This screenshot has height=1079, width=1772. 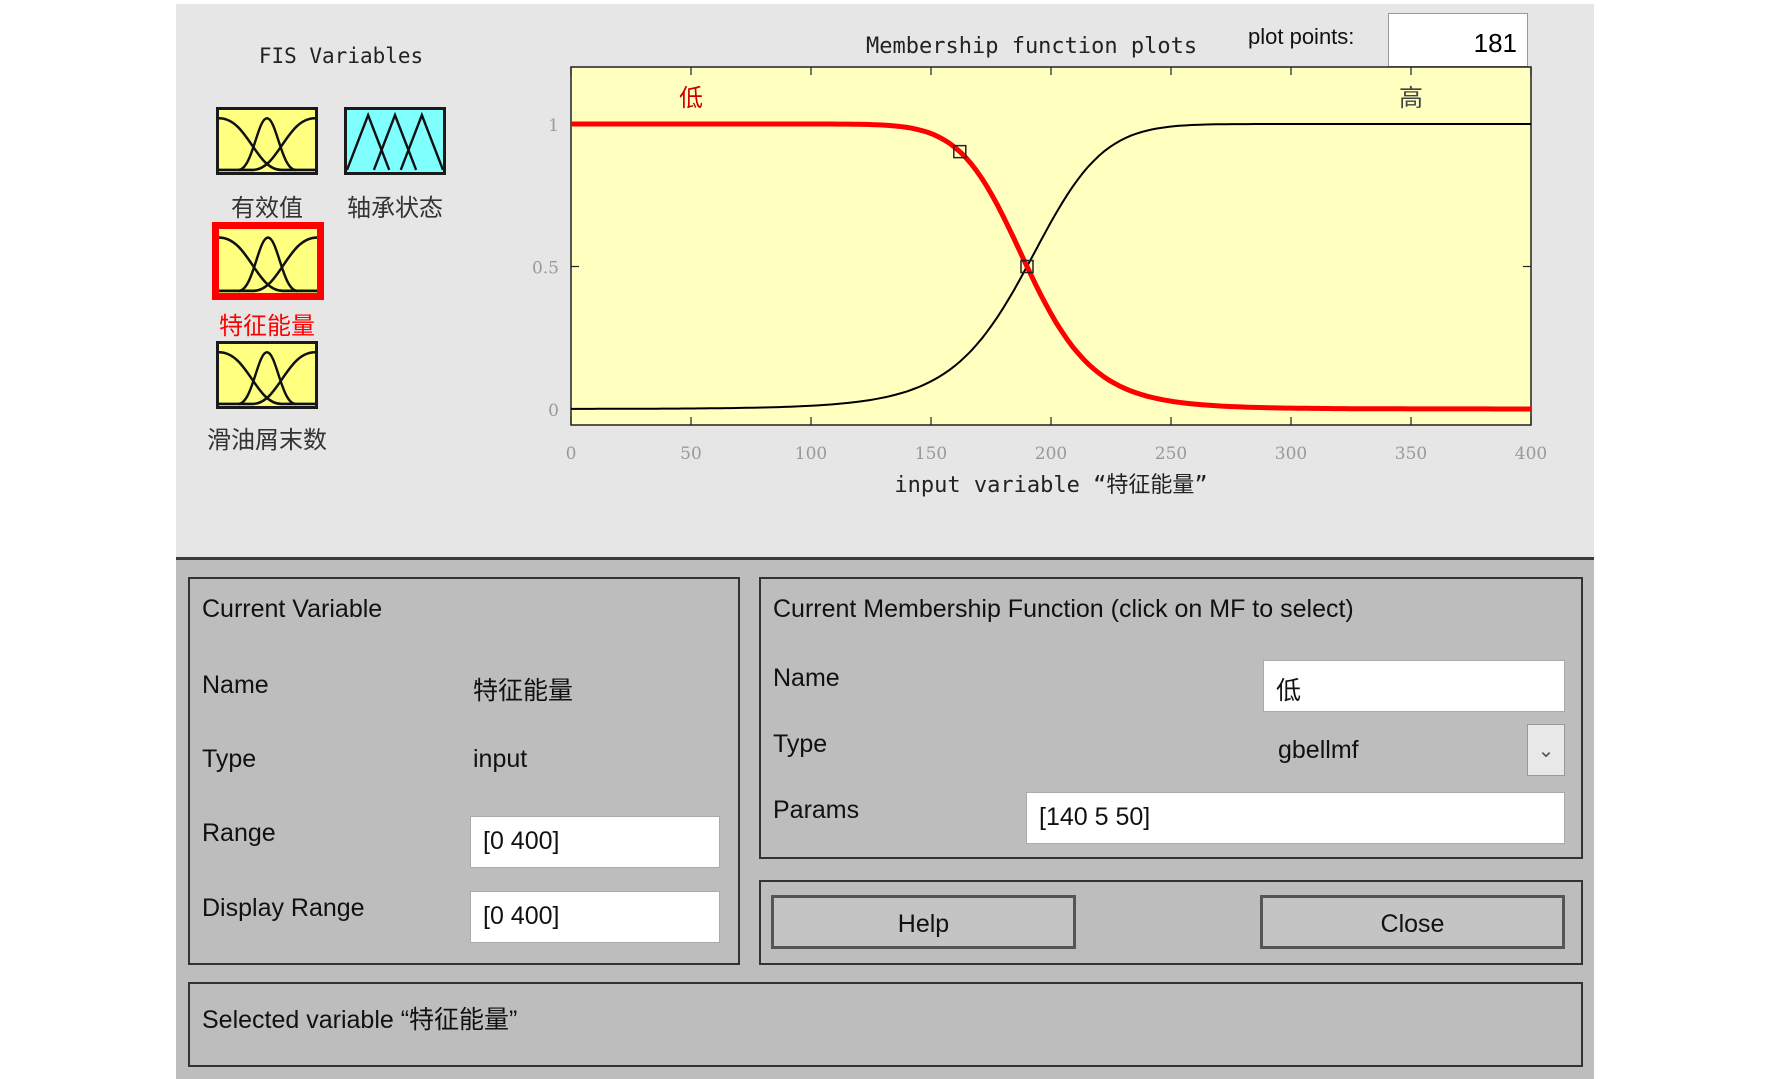 What do you see at coordinates (283, 908) in the screenshot?
I see `display-range-label: Display Range` at bounding box center [283, 908].